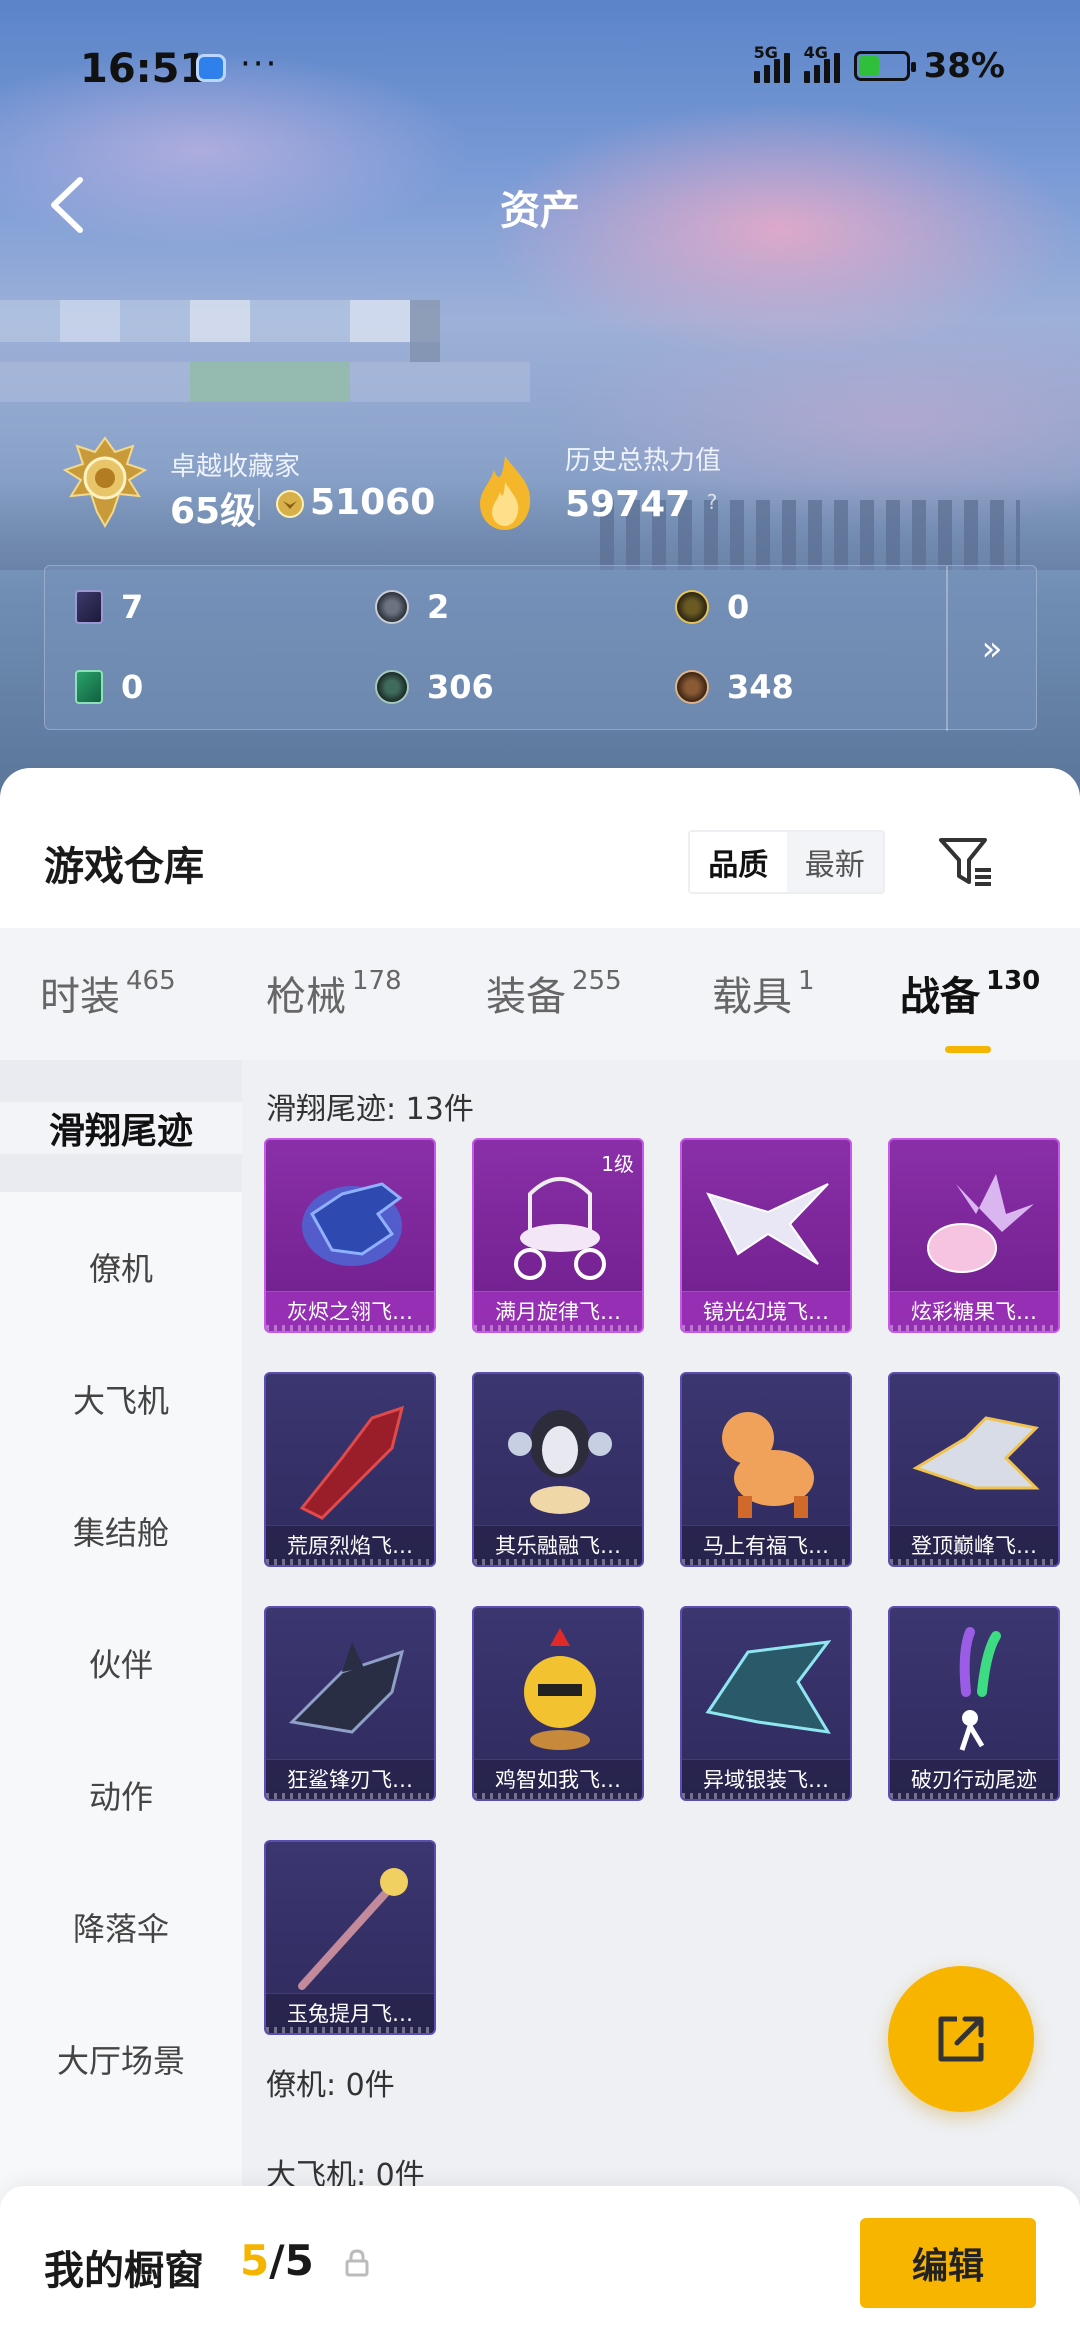  Describe the element at coordinates (370, 1109) in the screenshot. I see `section-heading-glide-trail: 滑翔尾迹: 13件` at that location.